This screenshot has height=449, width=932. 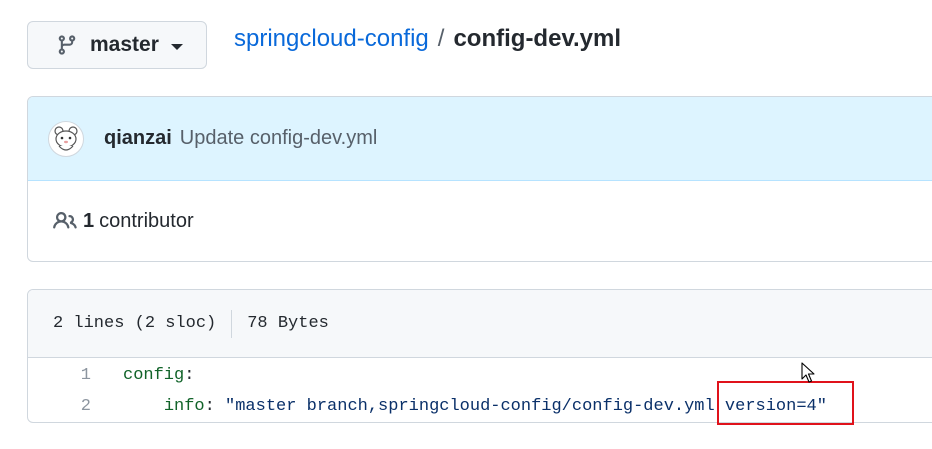 I want to click on line-content: config:, so click(x=158, y=375).